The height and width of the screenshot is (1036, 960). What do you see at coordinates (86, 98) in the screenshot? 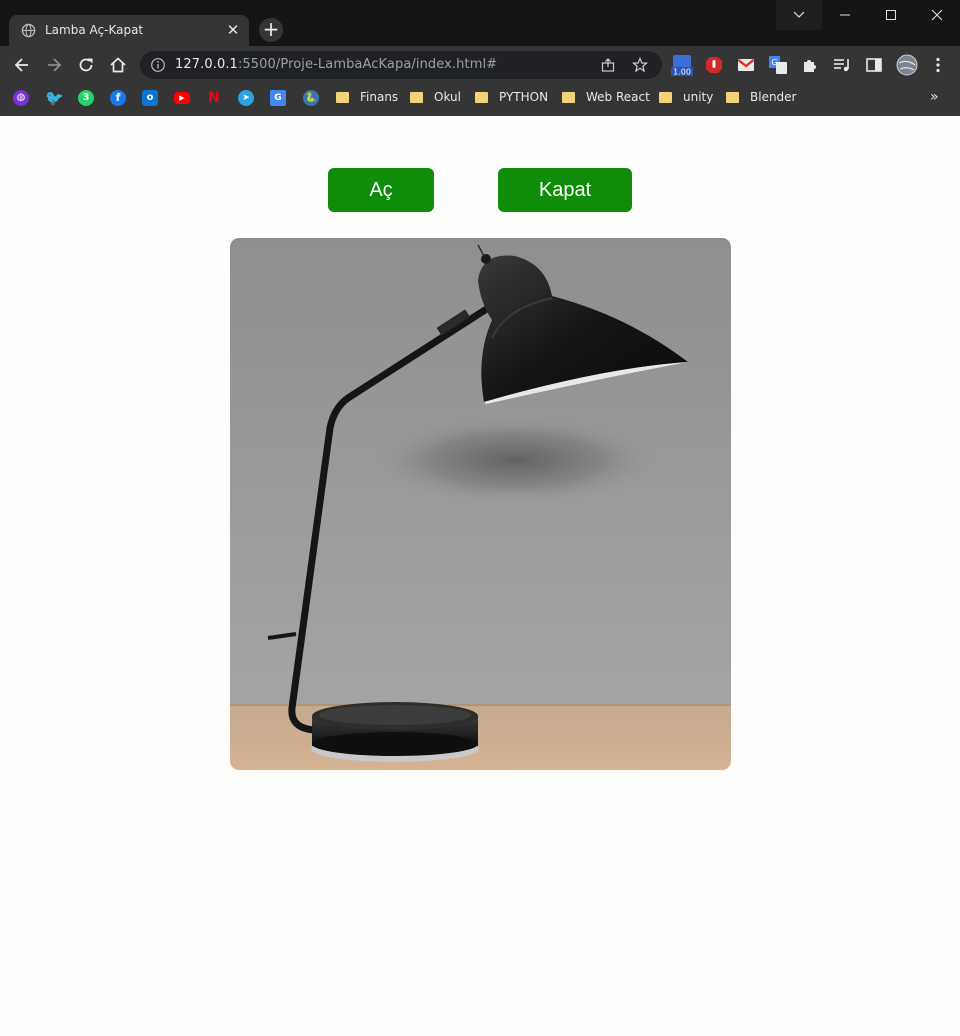
I see `bookmark-whatsapp-icon: 3` at bounding box center [86, 98].